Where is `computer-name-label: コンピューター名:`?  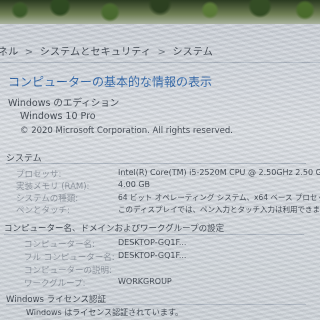
computer-name-label: コンピューター名: is located at coordinates (59, 245).